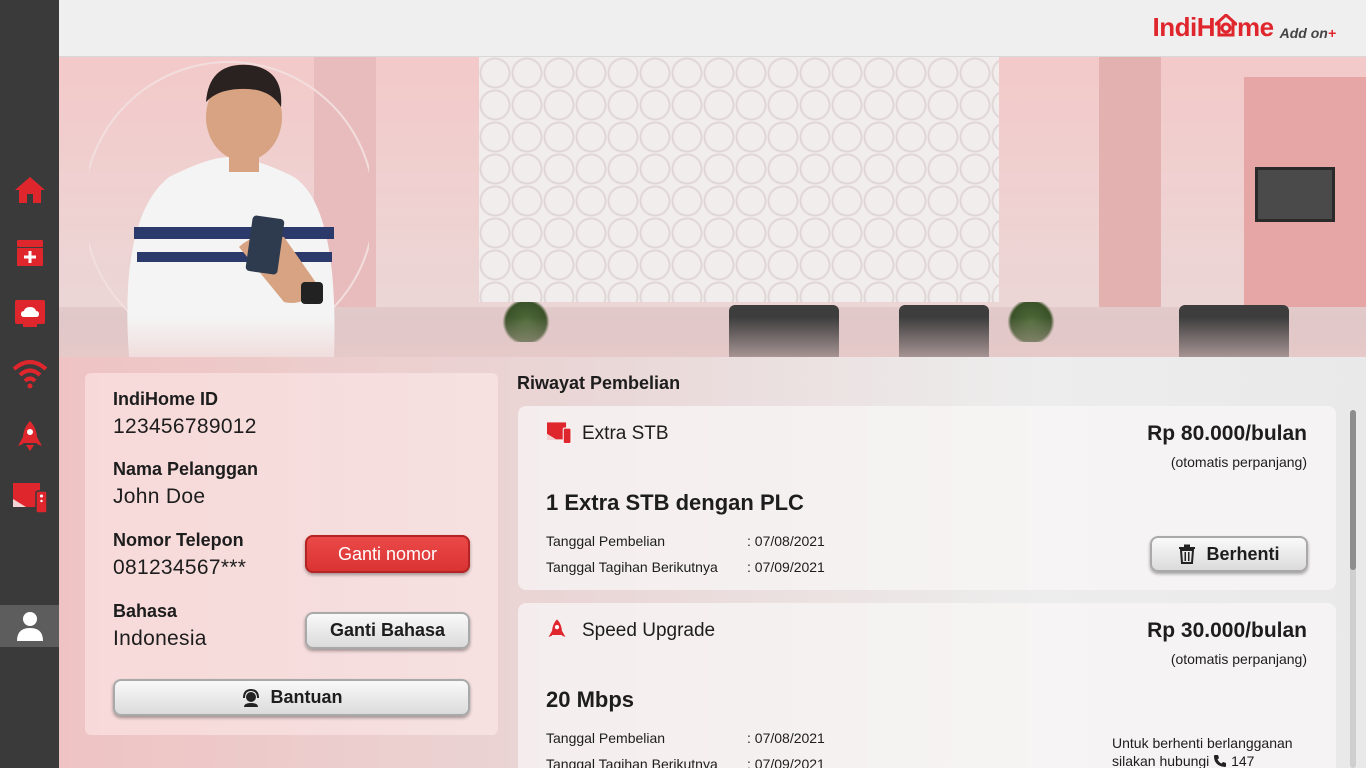 Image resolution: width=1366 pixels, height=768 pixels. Describe the element at coordinates (387, 554) in the screenshot. I see `change-phone-button: Ganti nomor` at that location.